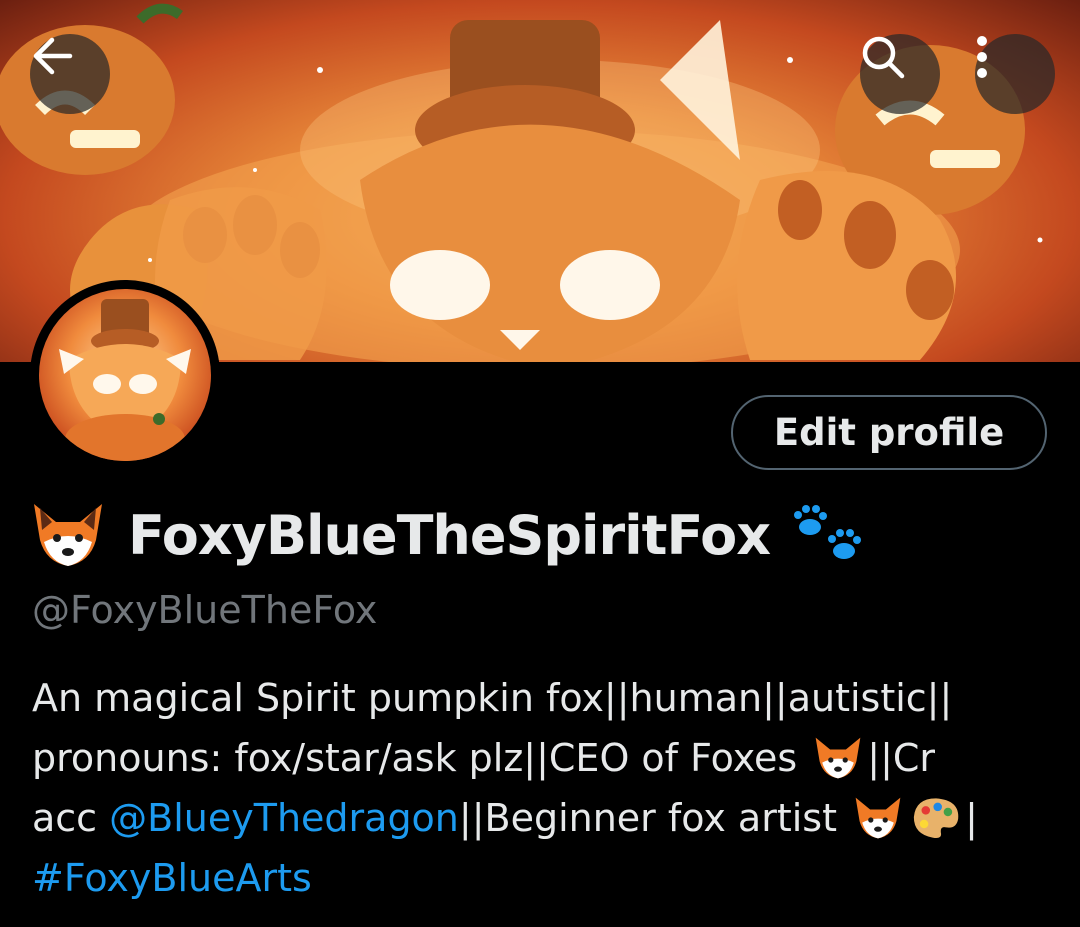  What do you see at coordinates (53, 56) in the screenshot?
I see `arrow-left-icon` at bounding box center [53, 56].